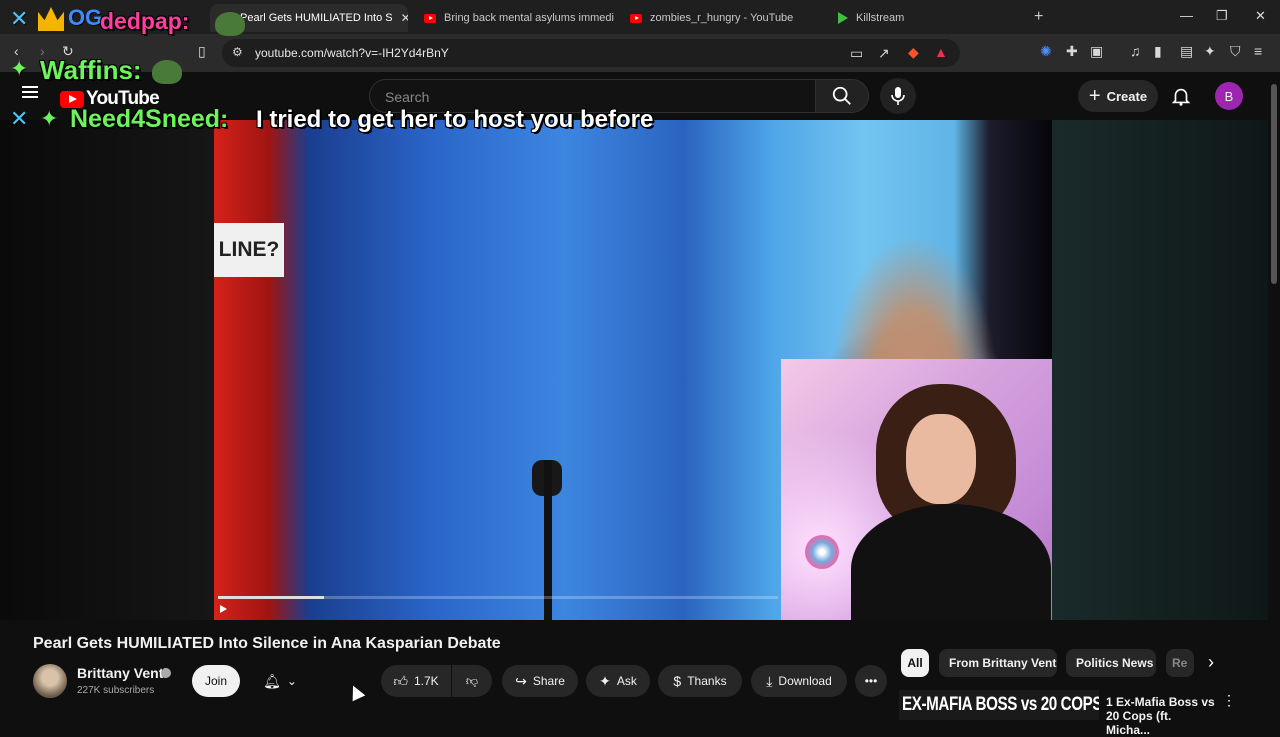  I want to click on vpn-icon: ⛉, so click(1235, 51).